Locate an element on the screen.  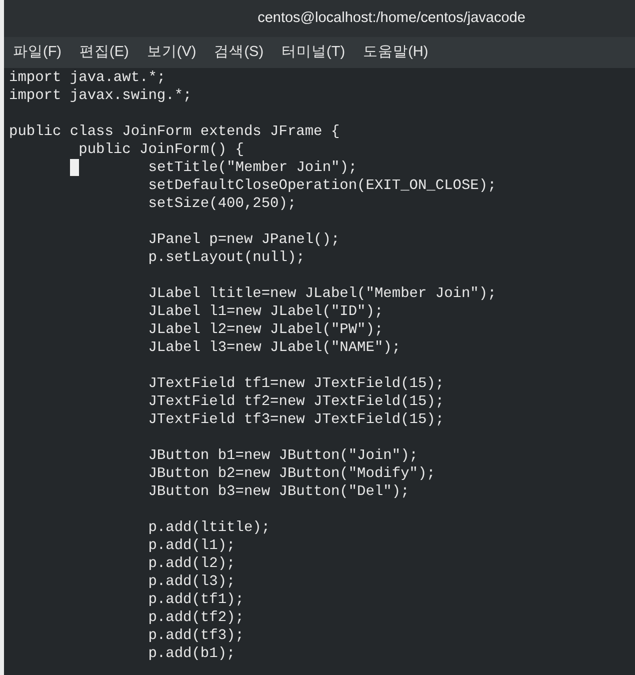
code-line: p.setLayout(null); is located at coordinates (226, 258).